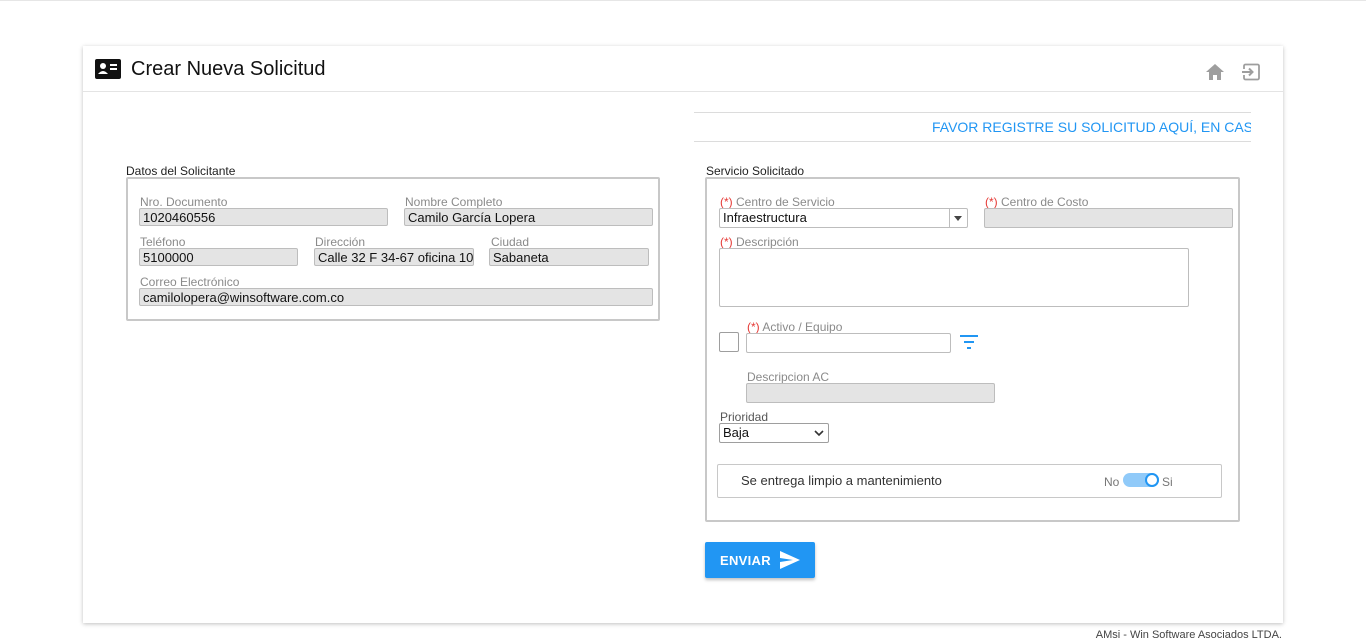 The width and height of the screenshot is (1366, 643). What do you see at coordinates (870, 393) in the screenshot?
I see `descripcion-ac-field` at bounding box center [870, 393].